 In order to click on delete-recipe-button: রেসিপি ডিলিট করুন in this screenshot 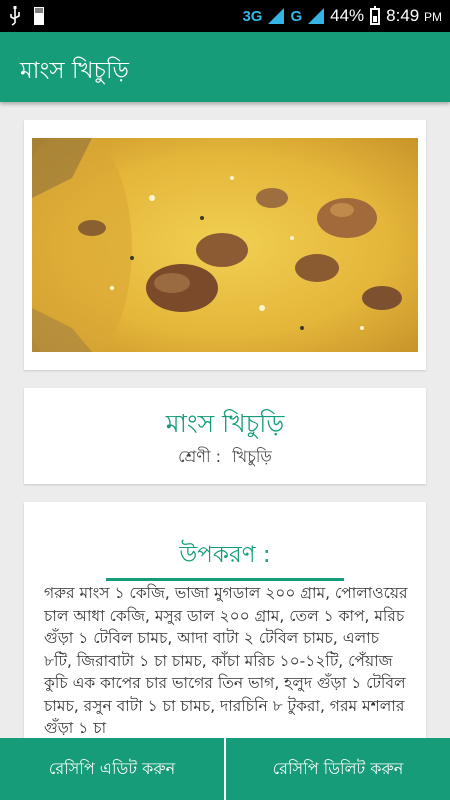, I will do `click(338, 769)`.